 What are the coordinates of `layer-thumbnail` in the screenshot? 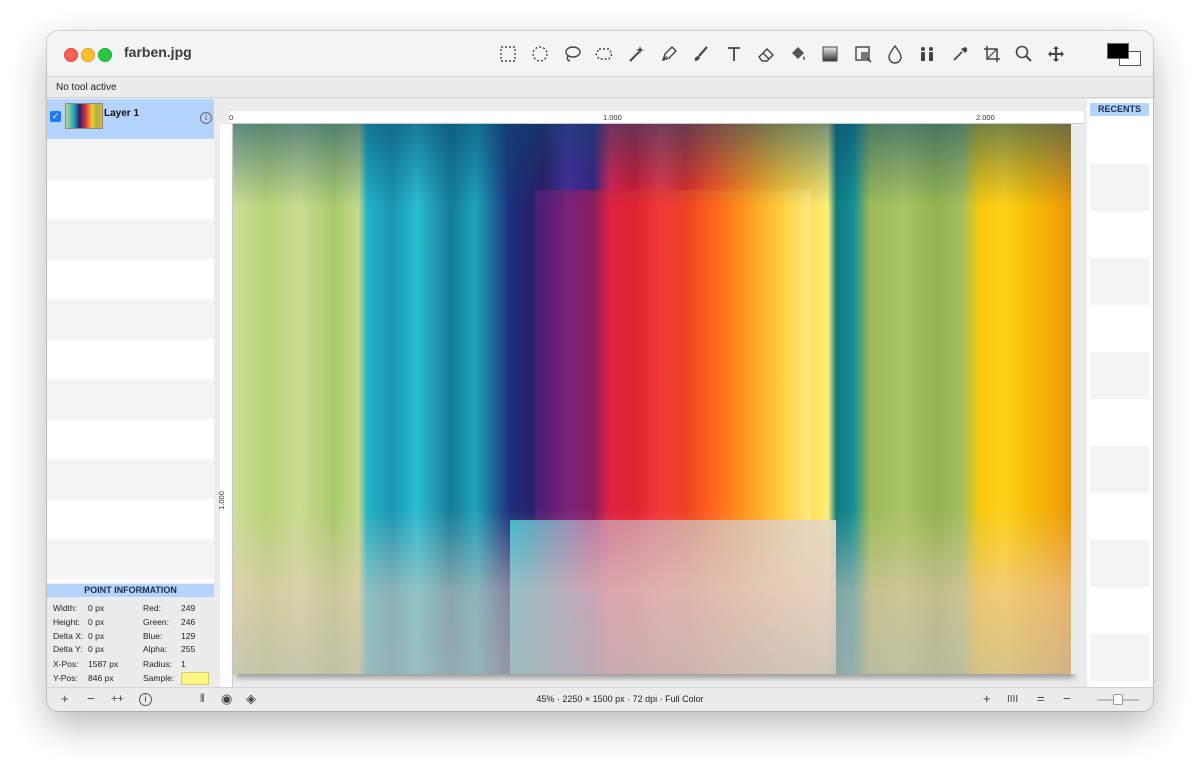 It's located at (84, 116).